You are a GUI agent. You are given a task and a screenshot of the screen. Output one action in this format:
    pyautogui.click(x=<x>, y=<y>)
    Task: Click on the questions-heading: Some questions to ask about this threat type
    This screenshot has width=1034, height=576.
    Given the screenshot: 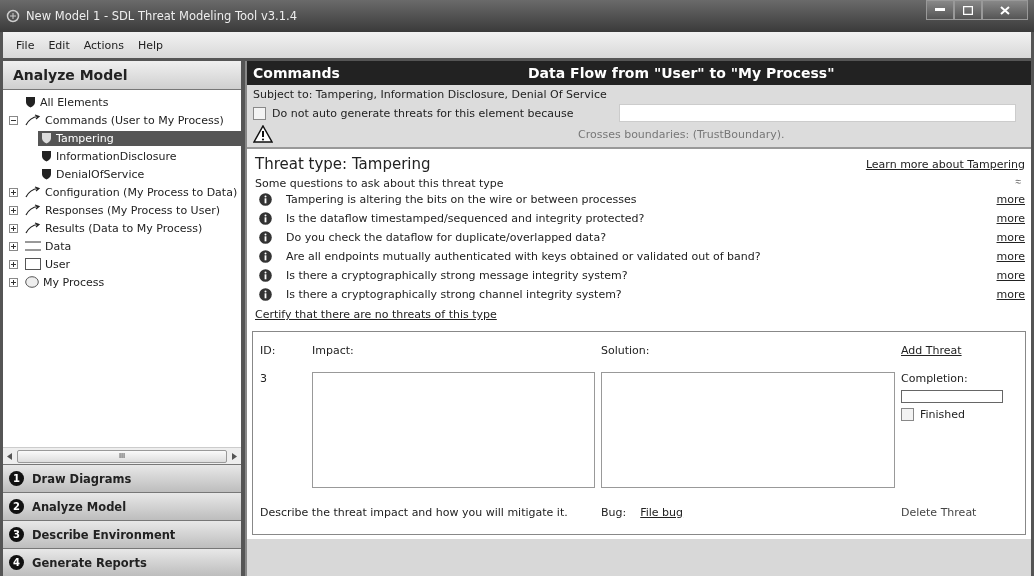 What is the action you would take?
    pyautogui.click(x=379, y=183)
    